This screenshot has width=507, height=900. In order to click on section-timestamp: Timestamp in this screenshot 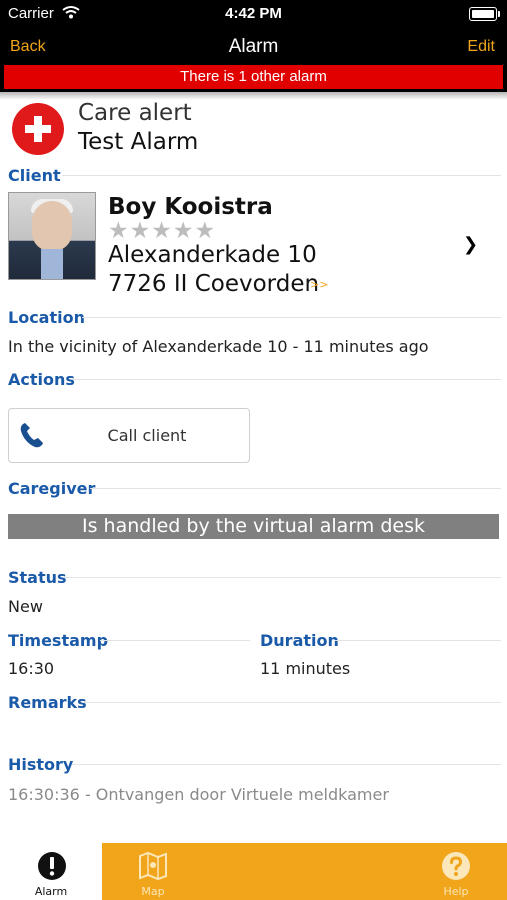, I will do `click(58, 640)`.